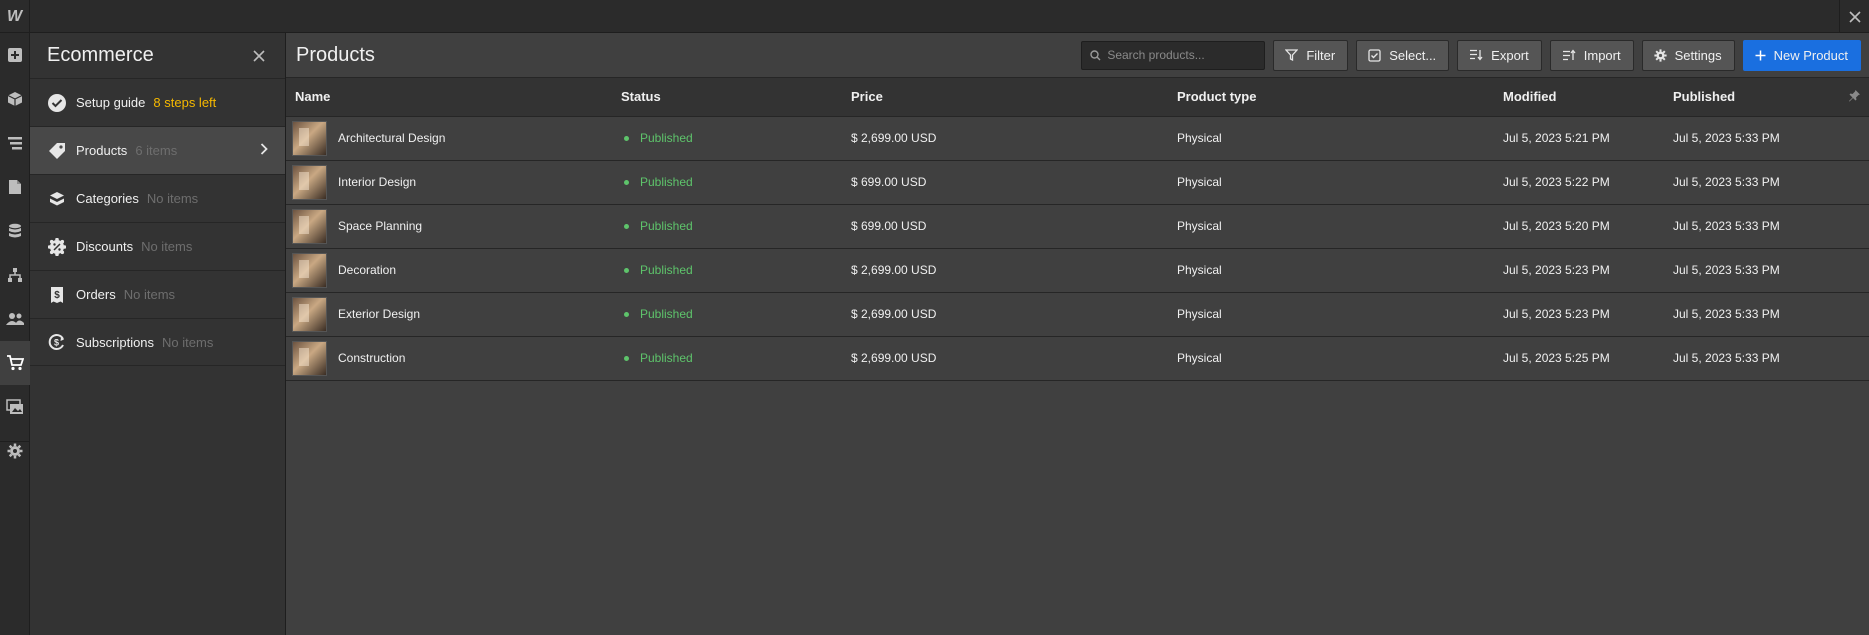  I want to click on product-name-cell: Decoration, so click(452, 270).